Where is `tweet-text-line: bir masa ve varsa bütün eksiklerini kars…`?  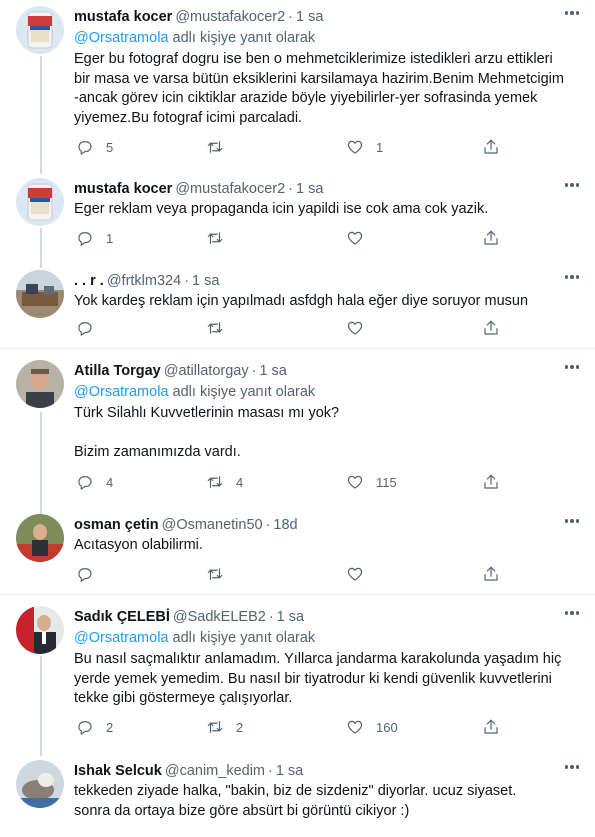 tweet-text-line: bir masa ve varsa bütün eksiklerini kars… is located at coordinates (319, 78).